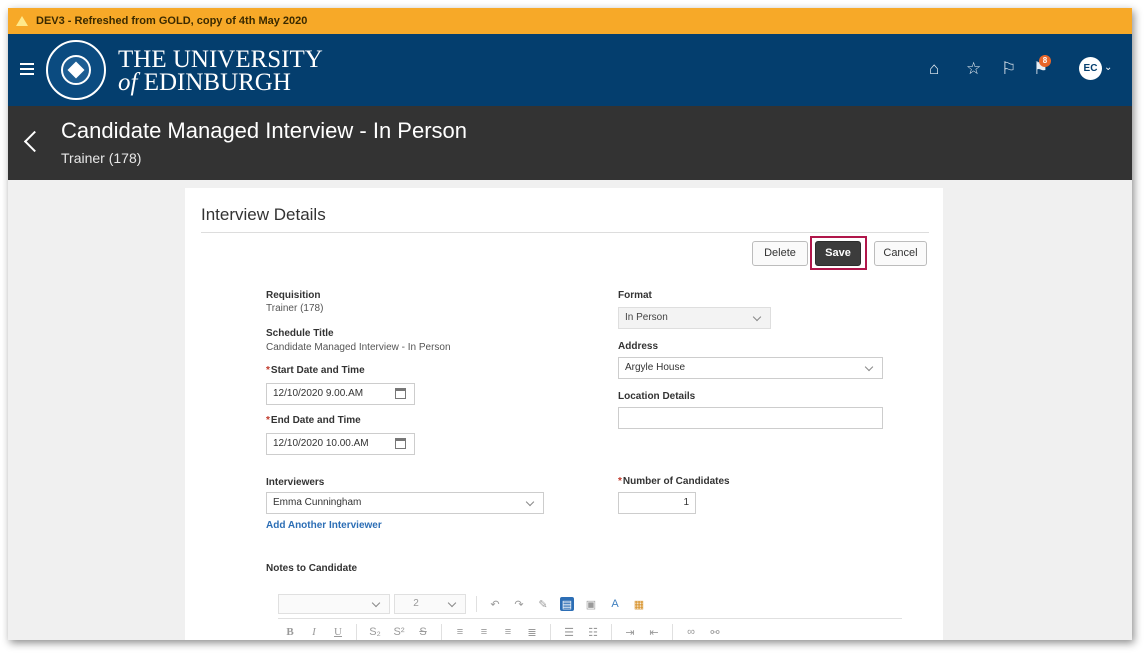  What do you see at coordinates (780, 253) in the screenshot?
I see `delete-button: Delete` at bounding box center [780, 253].